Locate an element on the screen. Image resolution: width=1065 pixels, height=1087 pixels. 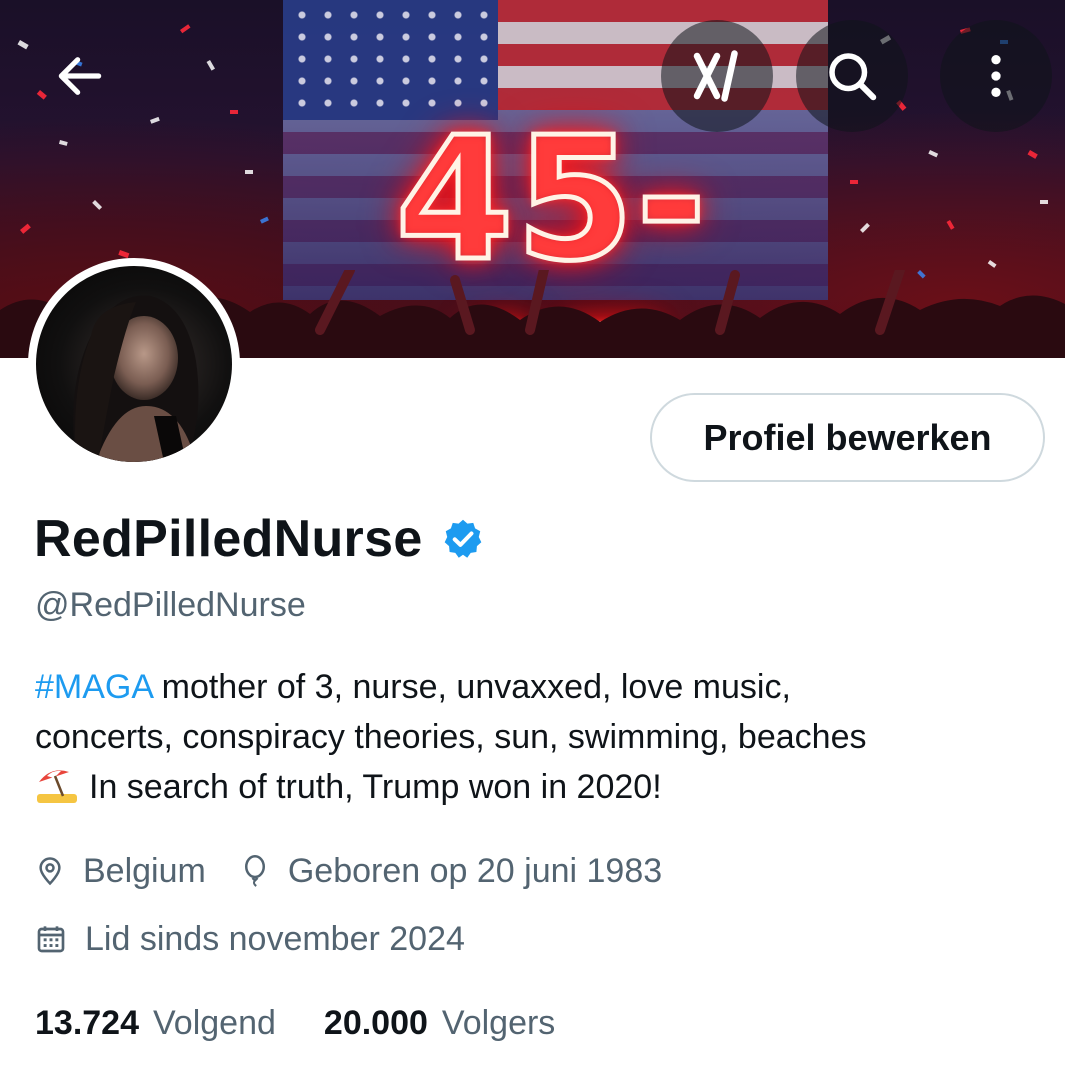
balloon-icon is located at coordinates (254, 870).